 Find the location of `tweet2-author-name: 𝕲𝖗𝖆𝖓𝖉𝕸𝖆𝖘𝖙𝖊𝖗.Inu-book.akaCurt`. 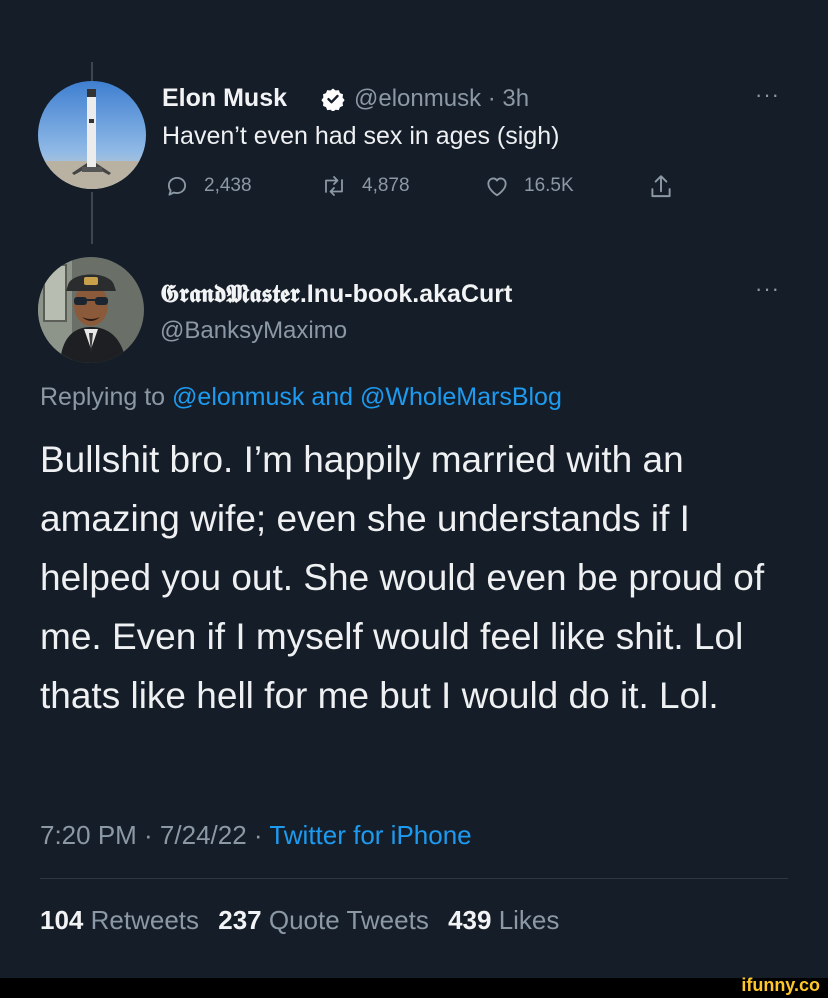

tweet2-author-name: 𝕲𝖗𝖆𝖓𝖉𝕸𝖆𝖘𝖙𝖊𝖗.Inu-book.akaCurt is located at coordinates (336, 294).